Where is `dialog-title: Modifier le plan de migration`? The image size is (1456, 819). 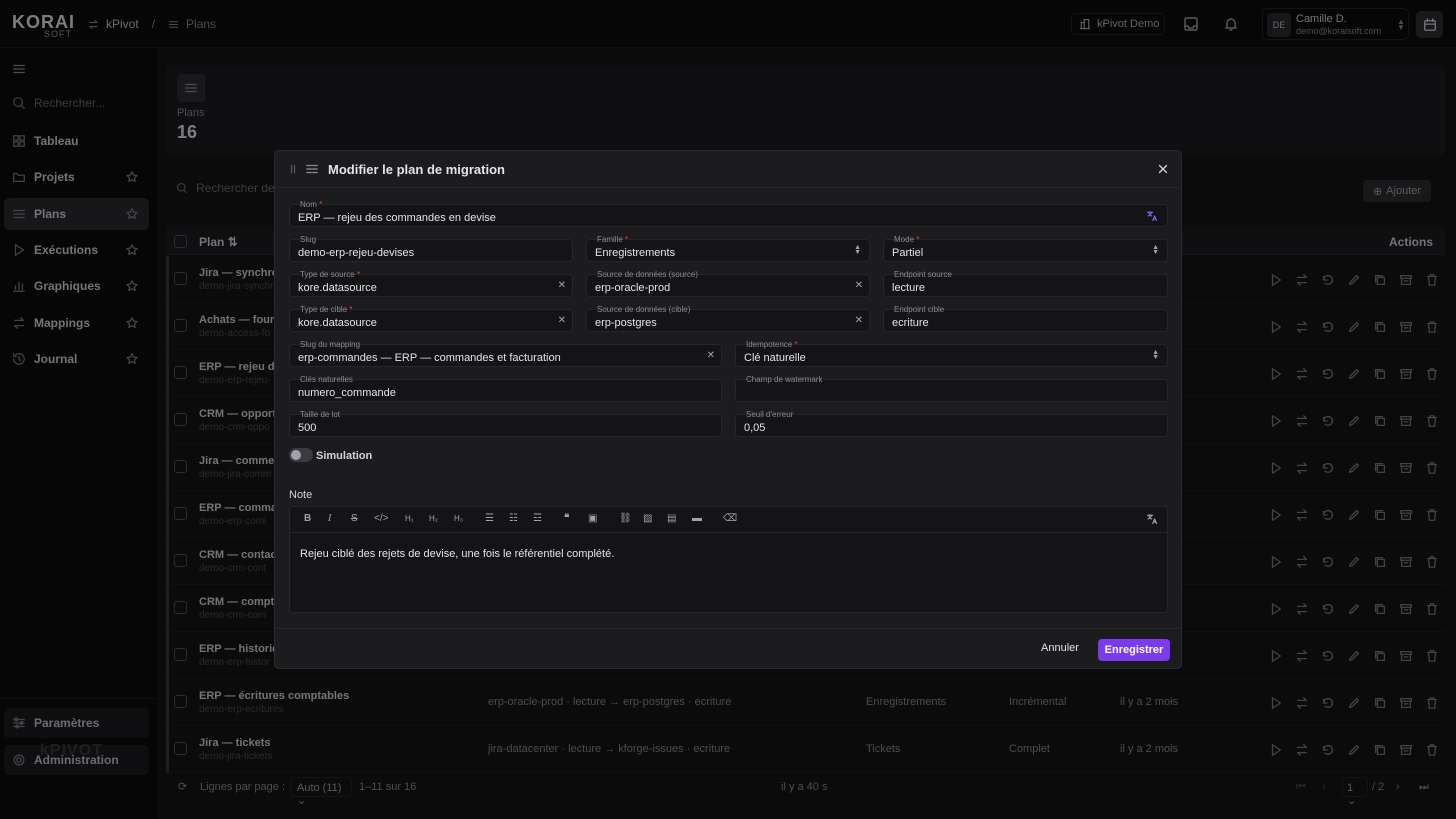 dialog-title: Modifier le plan de migration is located at coordinates (416, 169).